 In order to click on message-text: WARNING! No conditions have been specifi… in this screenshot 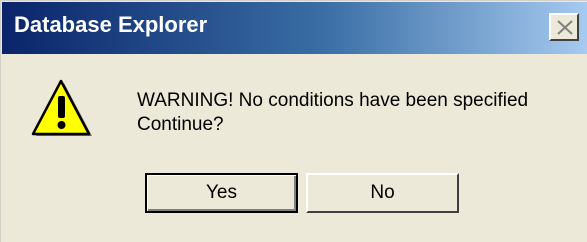, I will do `click(332, 113)`.